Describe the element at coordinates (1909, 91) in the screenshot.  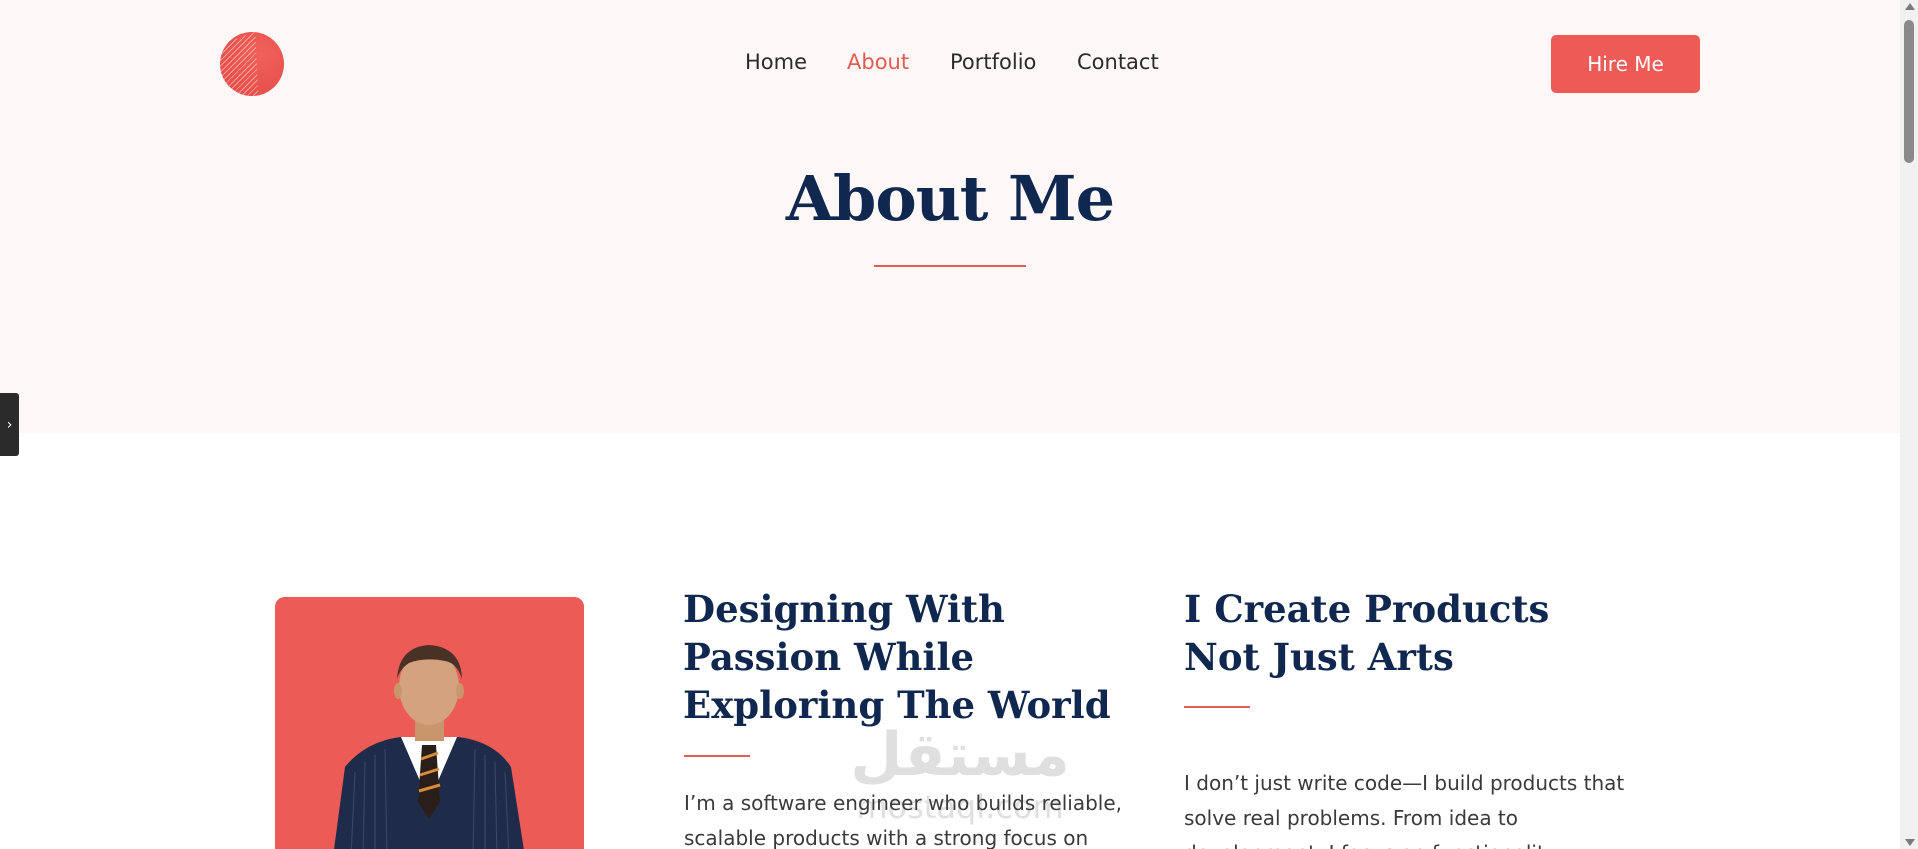
I see `scroll-thumb` at that location.